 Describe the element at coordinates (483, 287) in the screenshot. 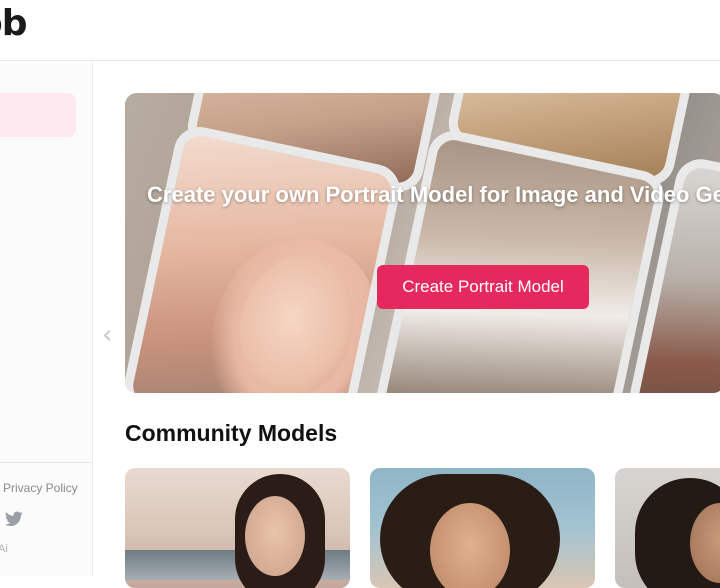

I see `create-portrait-model-button: Create Portrait Model` at that location.